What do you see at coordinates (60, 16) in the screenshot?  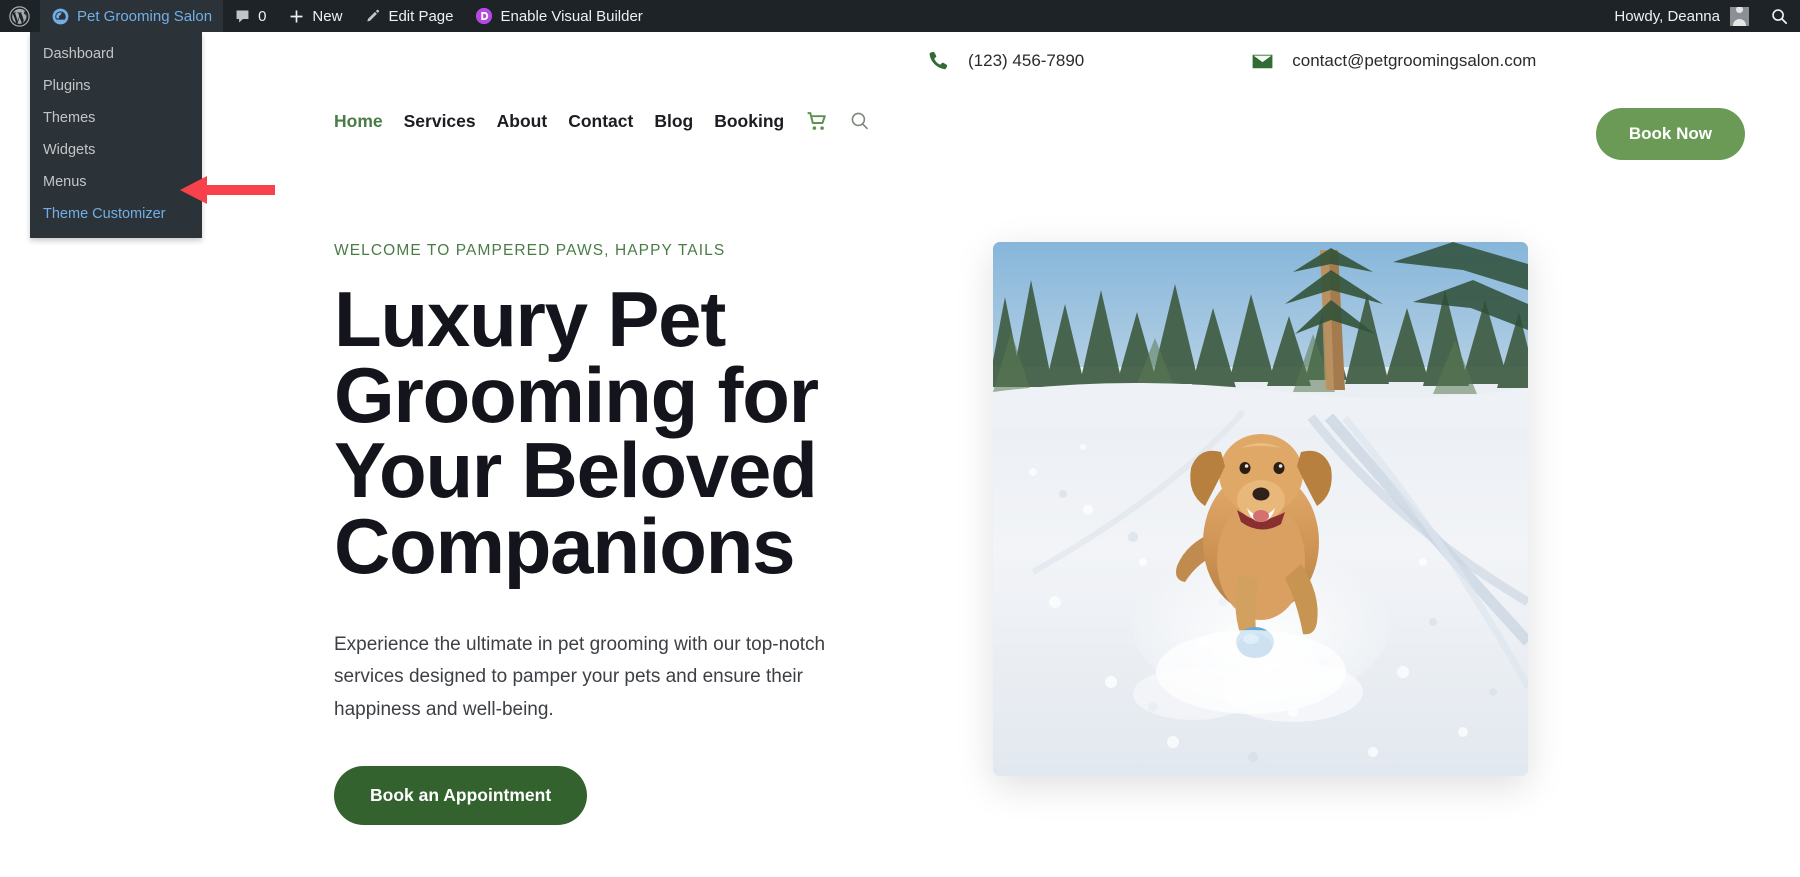 I see `dashboard-speedometer-icon` at bounding box center [60, 16].